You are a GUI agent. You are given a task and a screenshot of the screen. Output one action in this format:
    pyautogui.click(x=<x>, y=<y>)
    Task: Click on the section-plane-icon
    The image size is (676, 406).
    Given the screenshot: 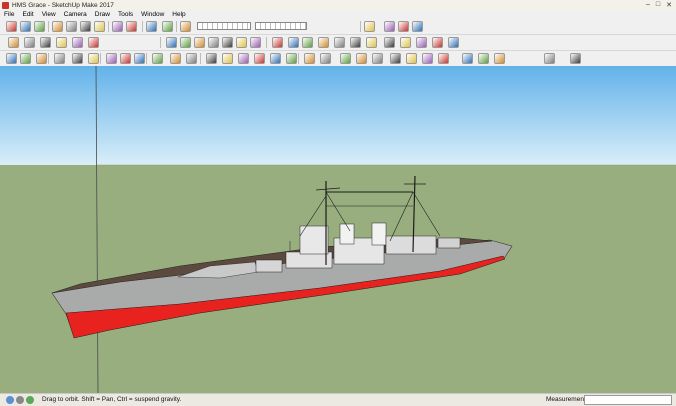 What is the action you would take?
    pyautogui.click(x=377, y=58)
    